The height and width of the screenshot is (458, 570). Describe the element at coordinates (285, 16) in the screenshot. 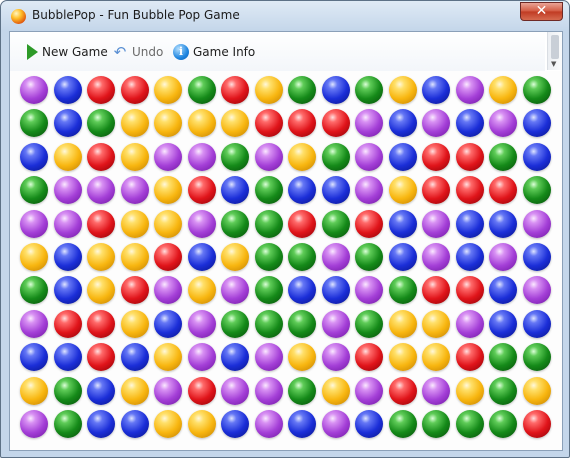

I see `title-bar: BubblePop - Fun Bubble Pop Game ✕` at that location.